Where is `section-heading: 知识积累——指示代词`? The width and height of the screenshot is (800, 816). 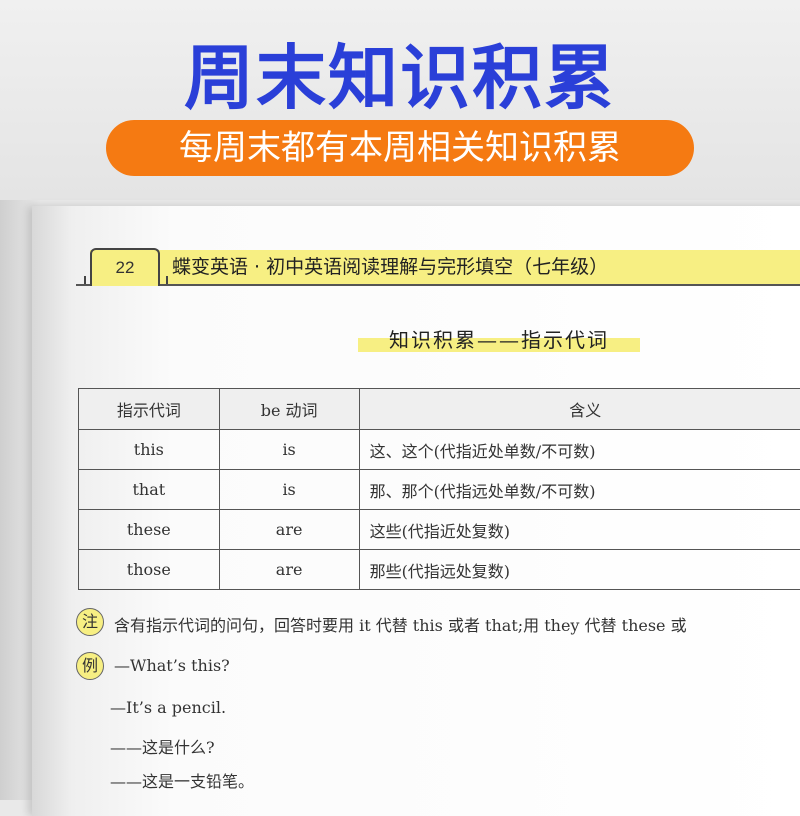 section-heading: 知识积累——指示代词 is located at coordinates (499, 338).